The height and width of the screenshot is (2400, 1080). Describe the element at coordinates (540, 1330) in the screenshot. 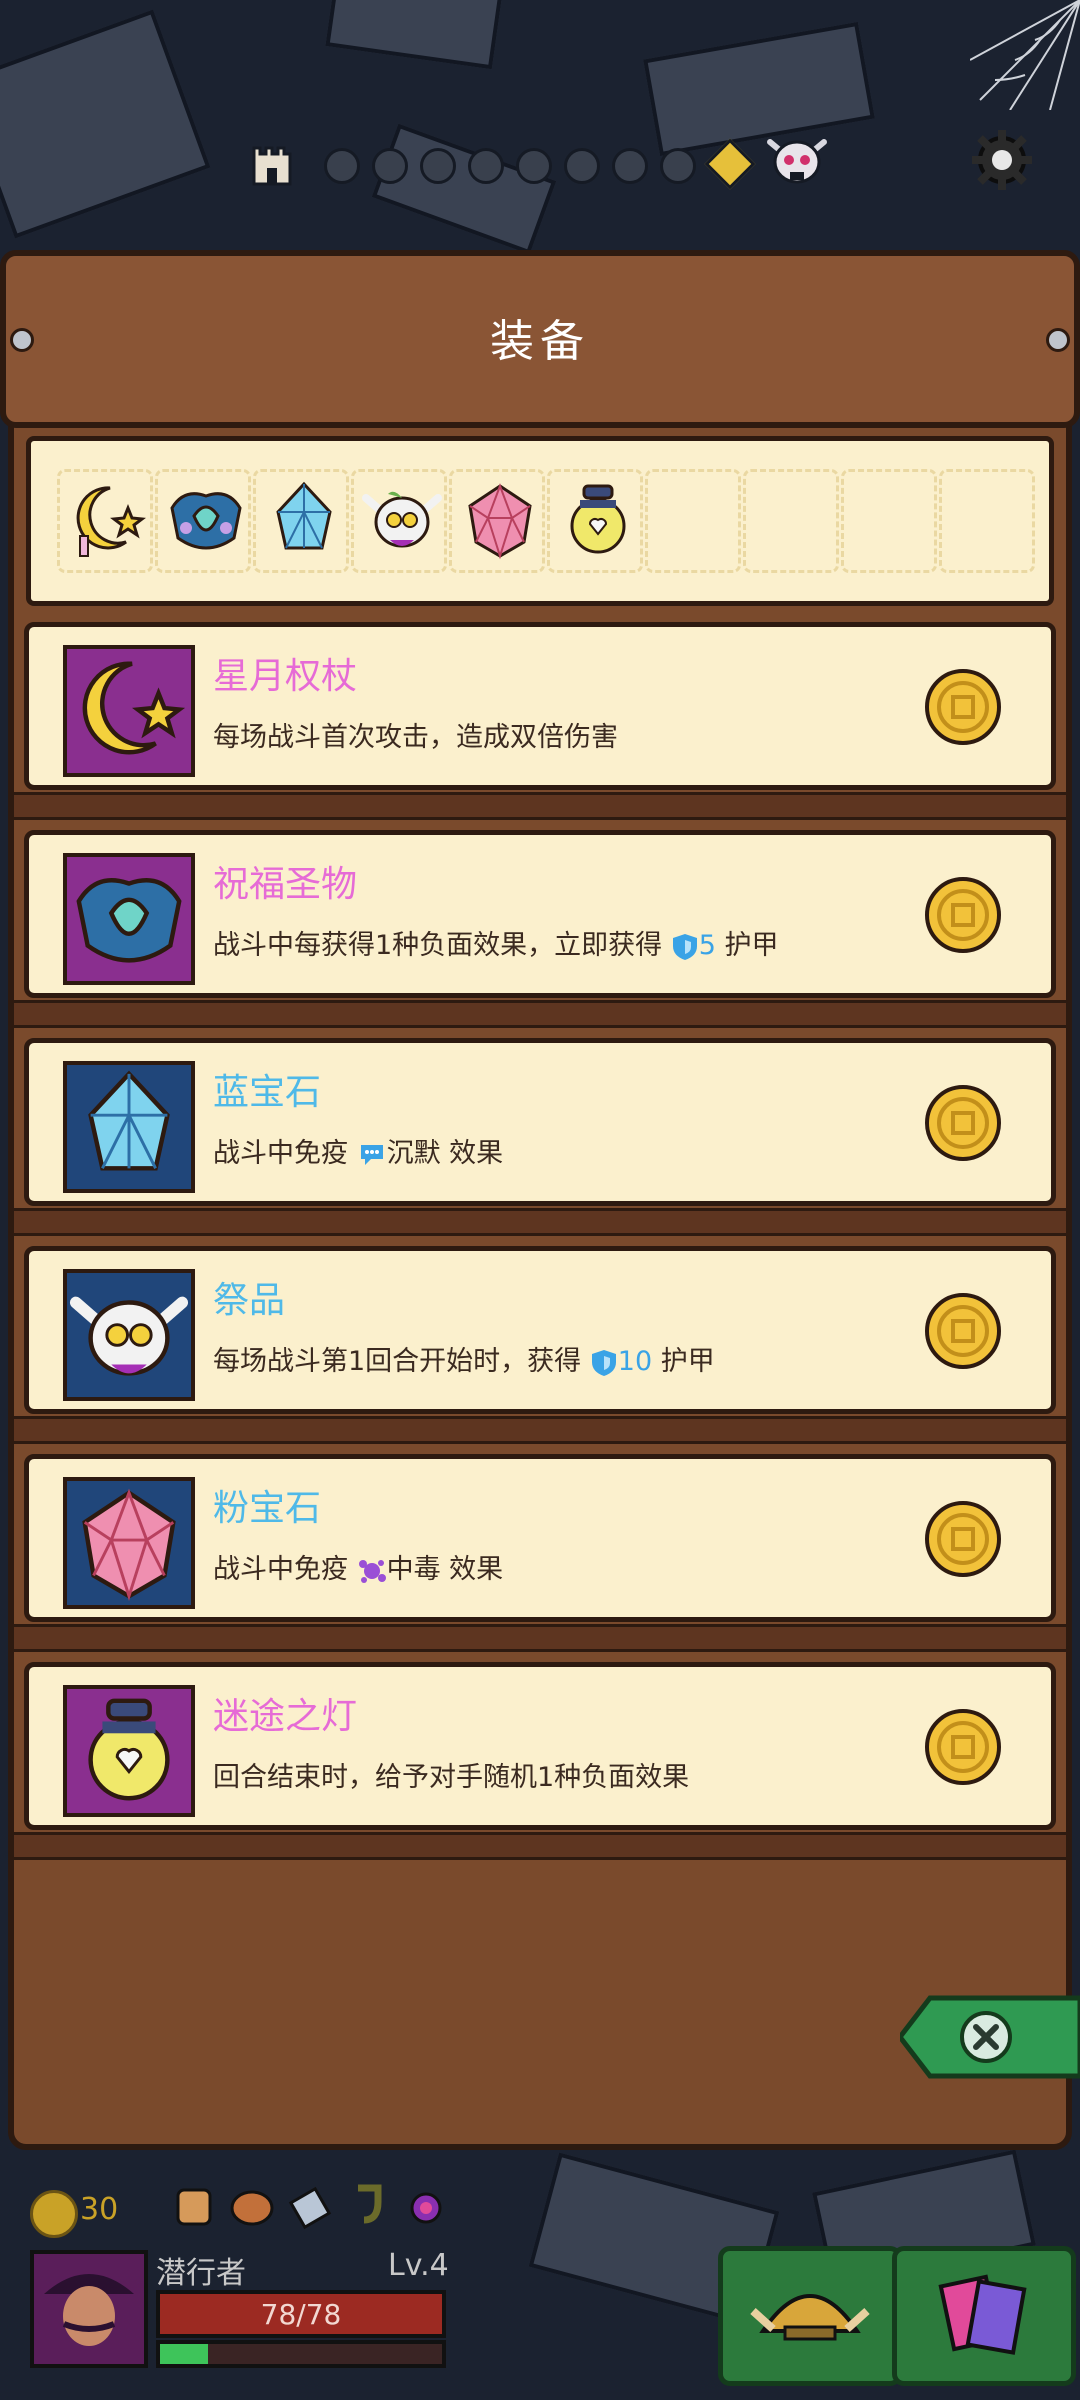

I see `equipment-card: 祭品 每场战斗第1回合开始时，获得 10 护甲` at that location.